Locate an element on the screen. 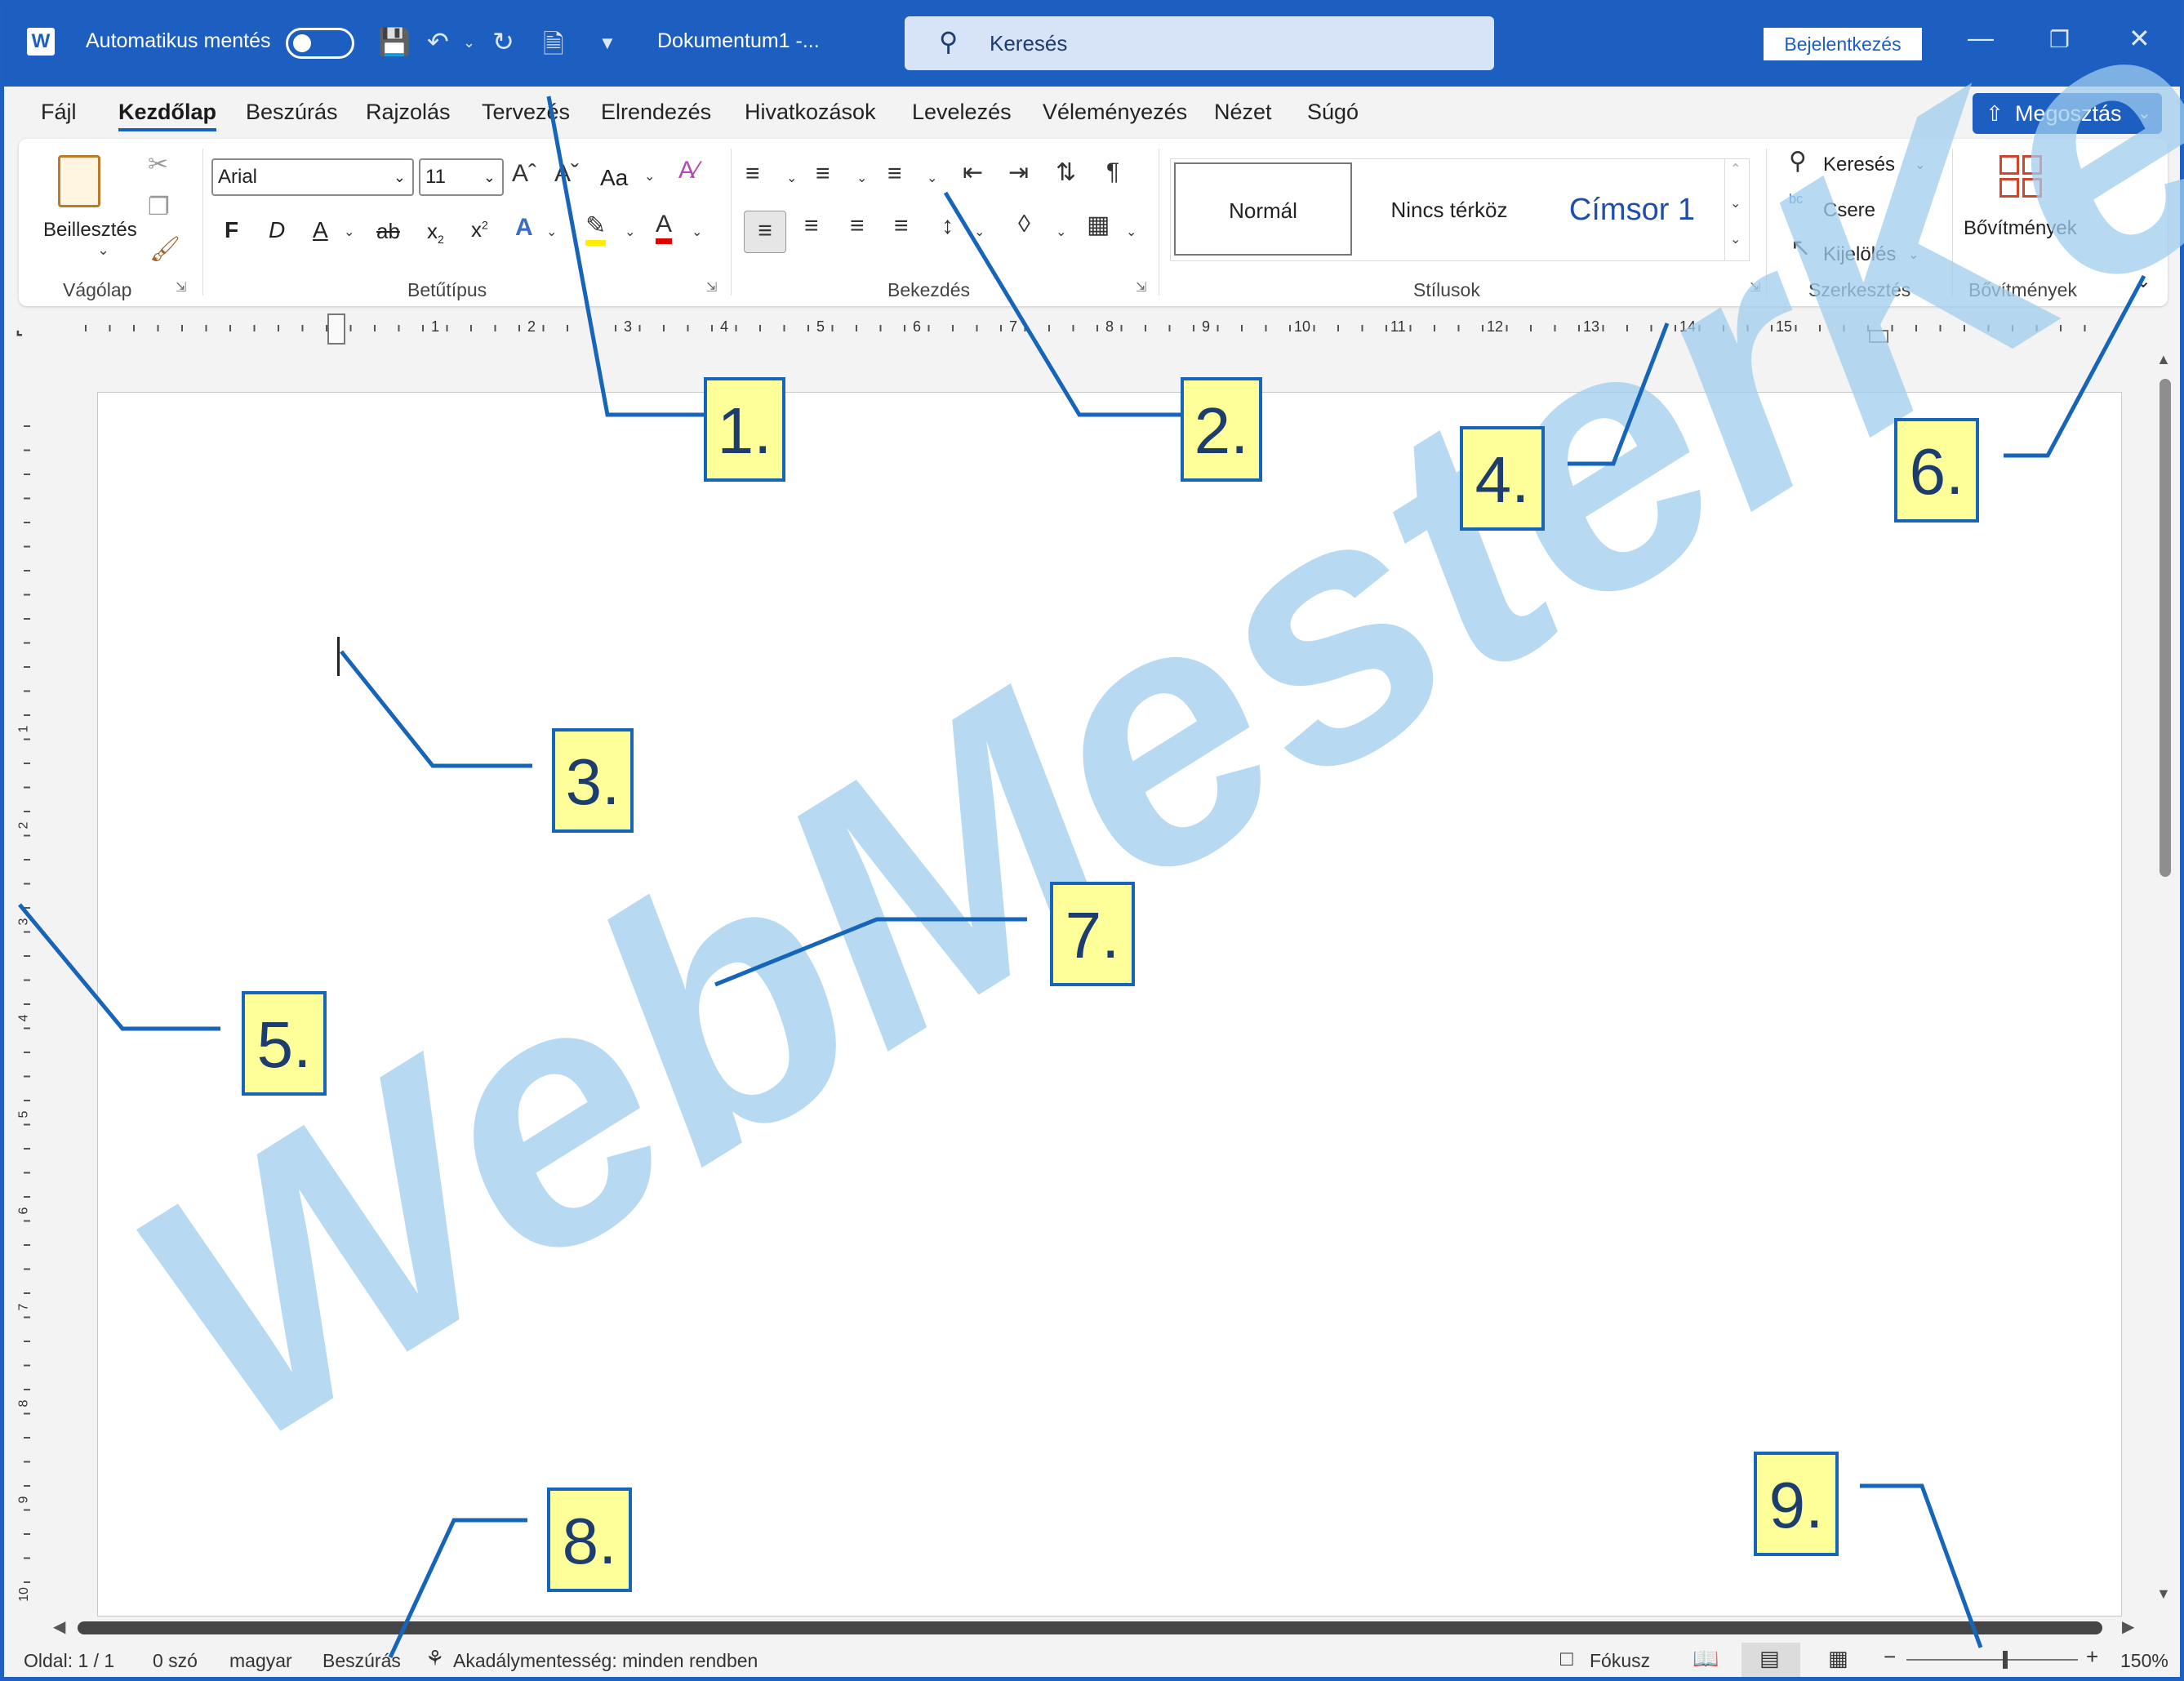 Image resolution: width=2184 pixels, height=1681 pixels. zoom-slider-handle is located at coordinates (2005, 1660).